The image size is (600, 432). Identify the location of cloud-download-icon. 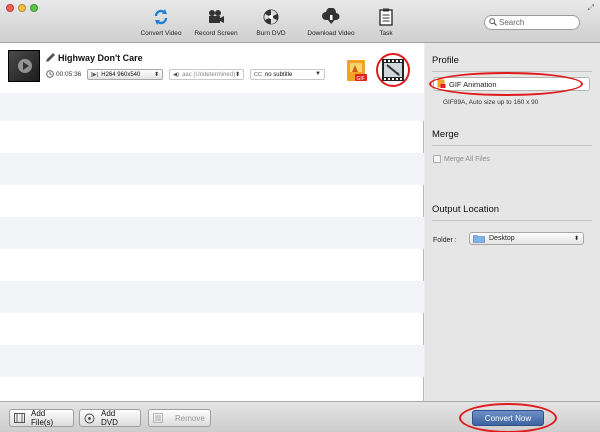
(331, 17).